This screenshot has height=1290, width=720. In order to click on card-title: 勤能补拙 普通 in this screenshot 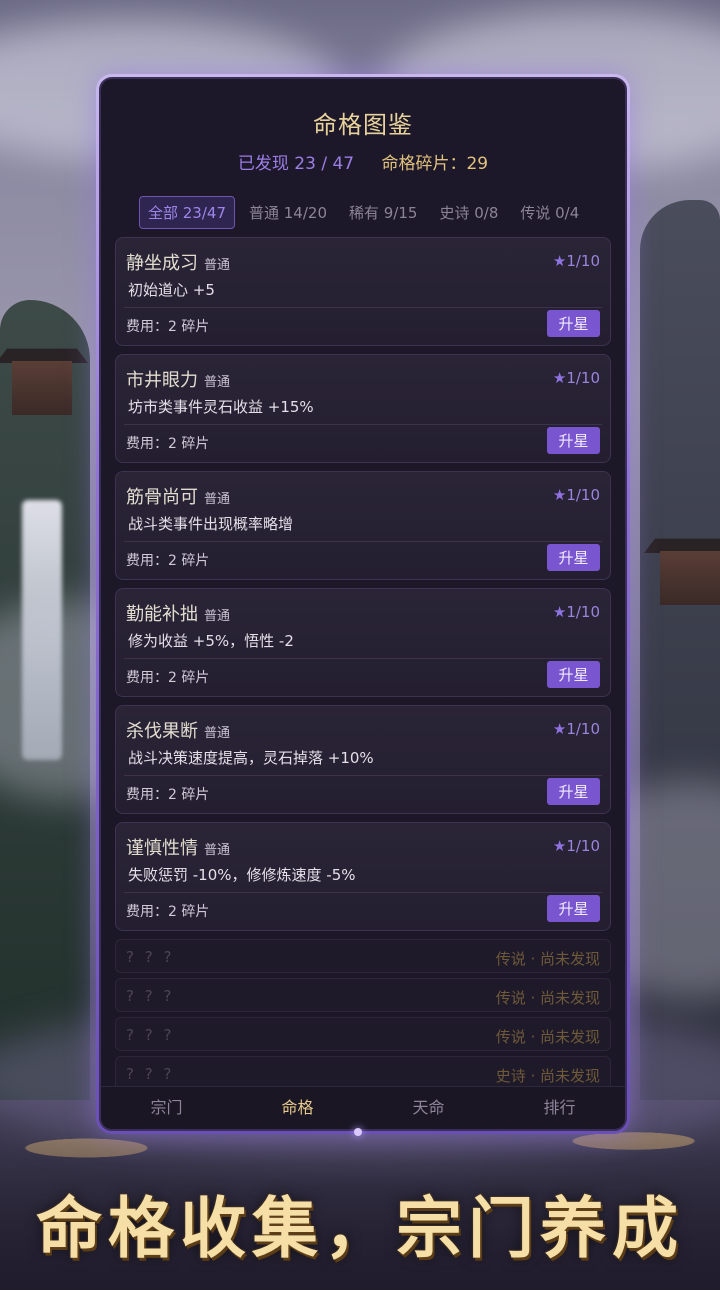, I will do `click(178, 613)`.